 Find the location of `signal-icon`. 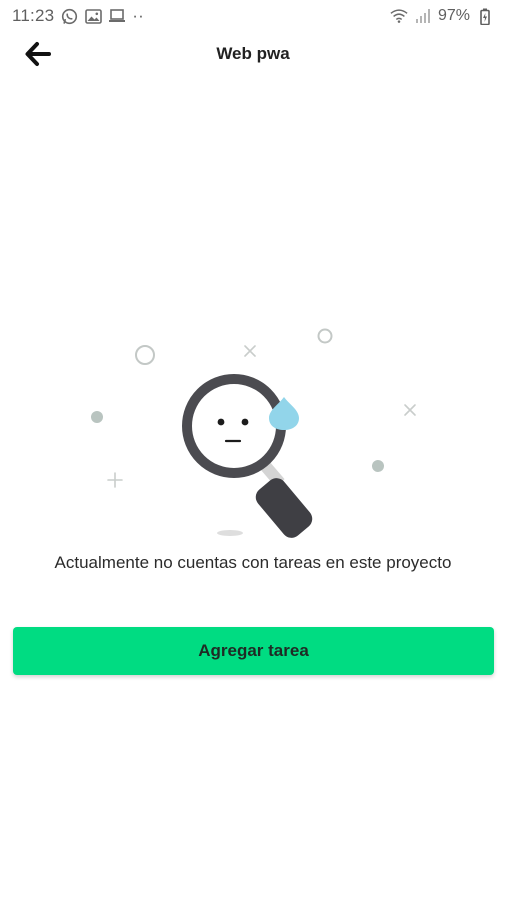

signal-icon is located at coordinates (423, 16).